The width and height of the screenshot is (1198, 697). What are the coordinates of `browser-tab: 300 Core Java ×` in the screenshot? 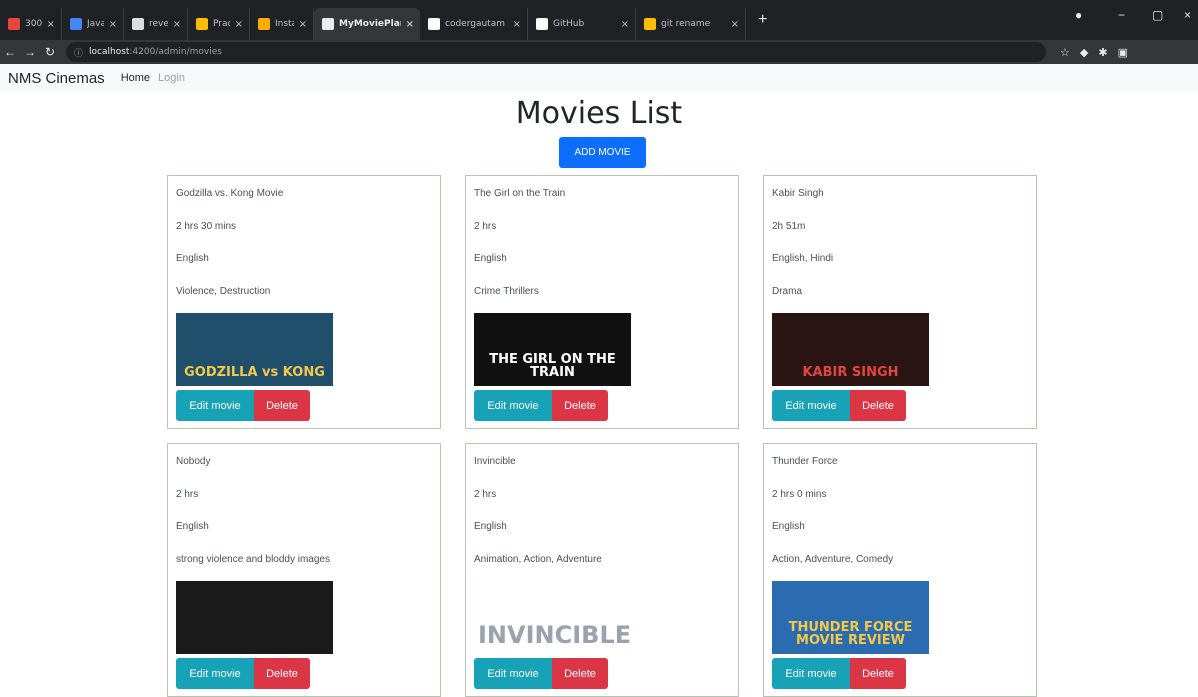 It's located at (31, 24).